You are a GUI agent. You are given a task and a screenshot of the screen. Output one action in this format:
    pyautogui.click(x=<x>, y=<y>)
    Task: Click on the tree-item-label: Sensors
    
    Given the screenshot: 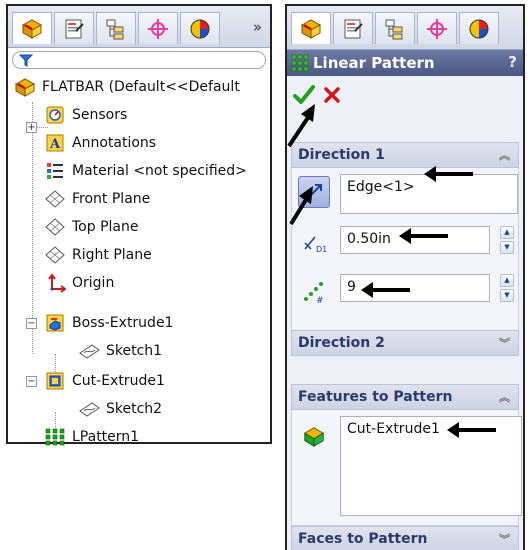 What is the action you would take?
    pyautogui.click(x=100, y=115)
    